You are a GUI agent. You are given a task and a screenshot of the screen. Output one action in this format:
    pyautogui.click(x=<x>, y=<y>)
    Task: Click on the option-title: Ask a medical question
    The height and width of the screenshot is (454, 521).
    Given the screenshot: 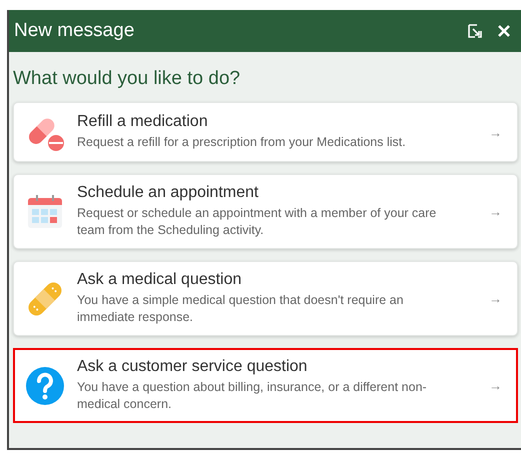 What is the action you would take?
    pyautogui.click(x=160, y=280)
    